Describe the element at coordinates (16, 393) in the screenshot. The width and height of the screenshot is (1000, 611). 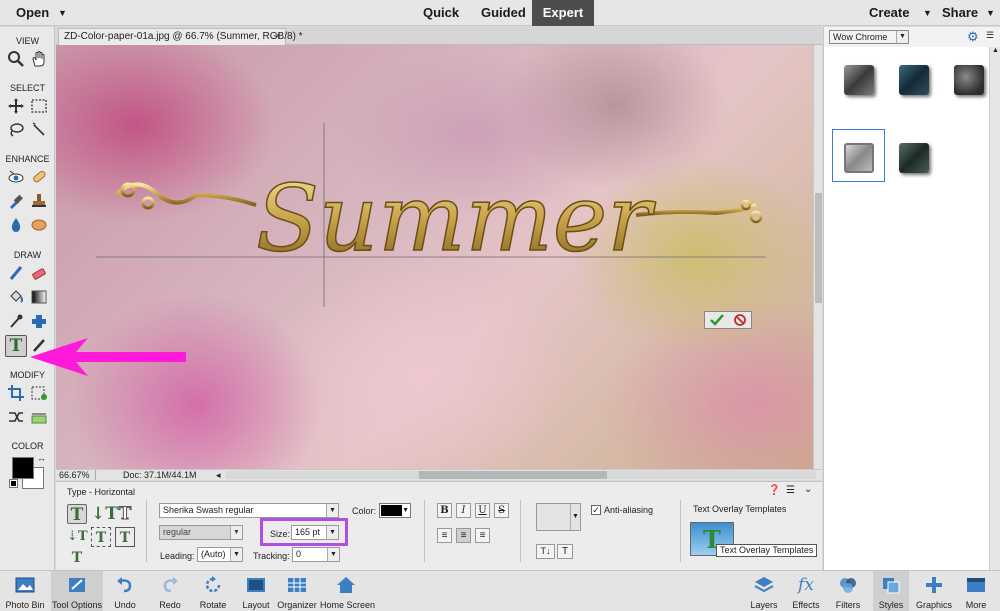
I see `crop-tool-icon` at that location.